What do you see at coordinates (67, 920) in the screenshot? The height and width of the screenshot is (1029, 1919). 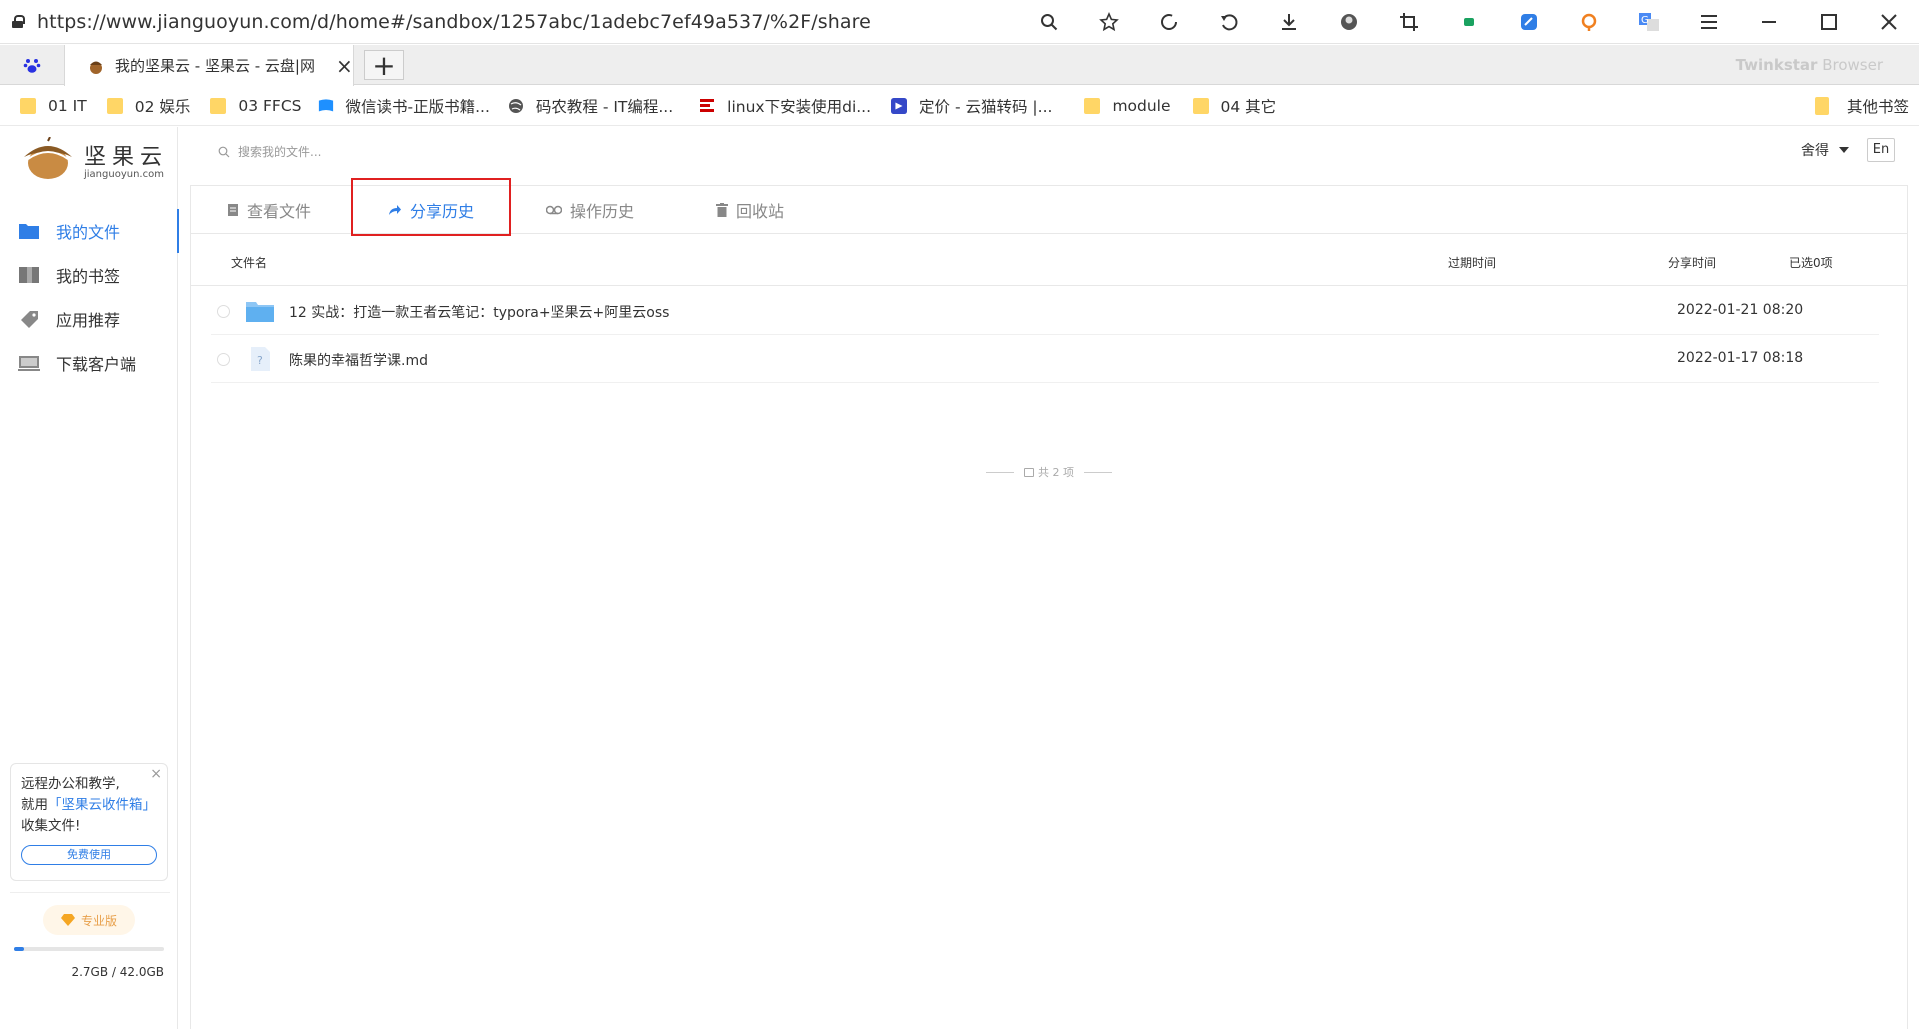 I see `diamond-icon` at bounding box center [67, 920].